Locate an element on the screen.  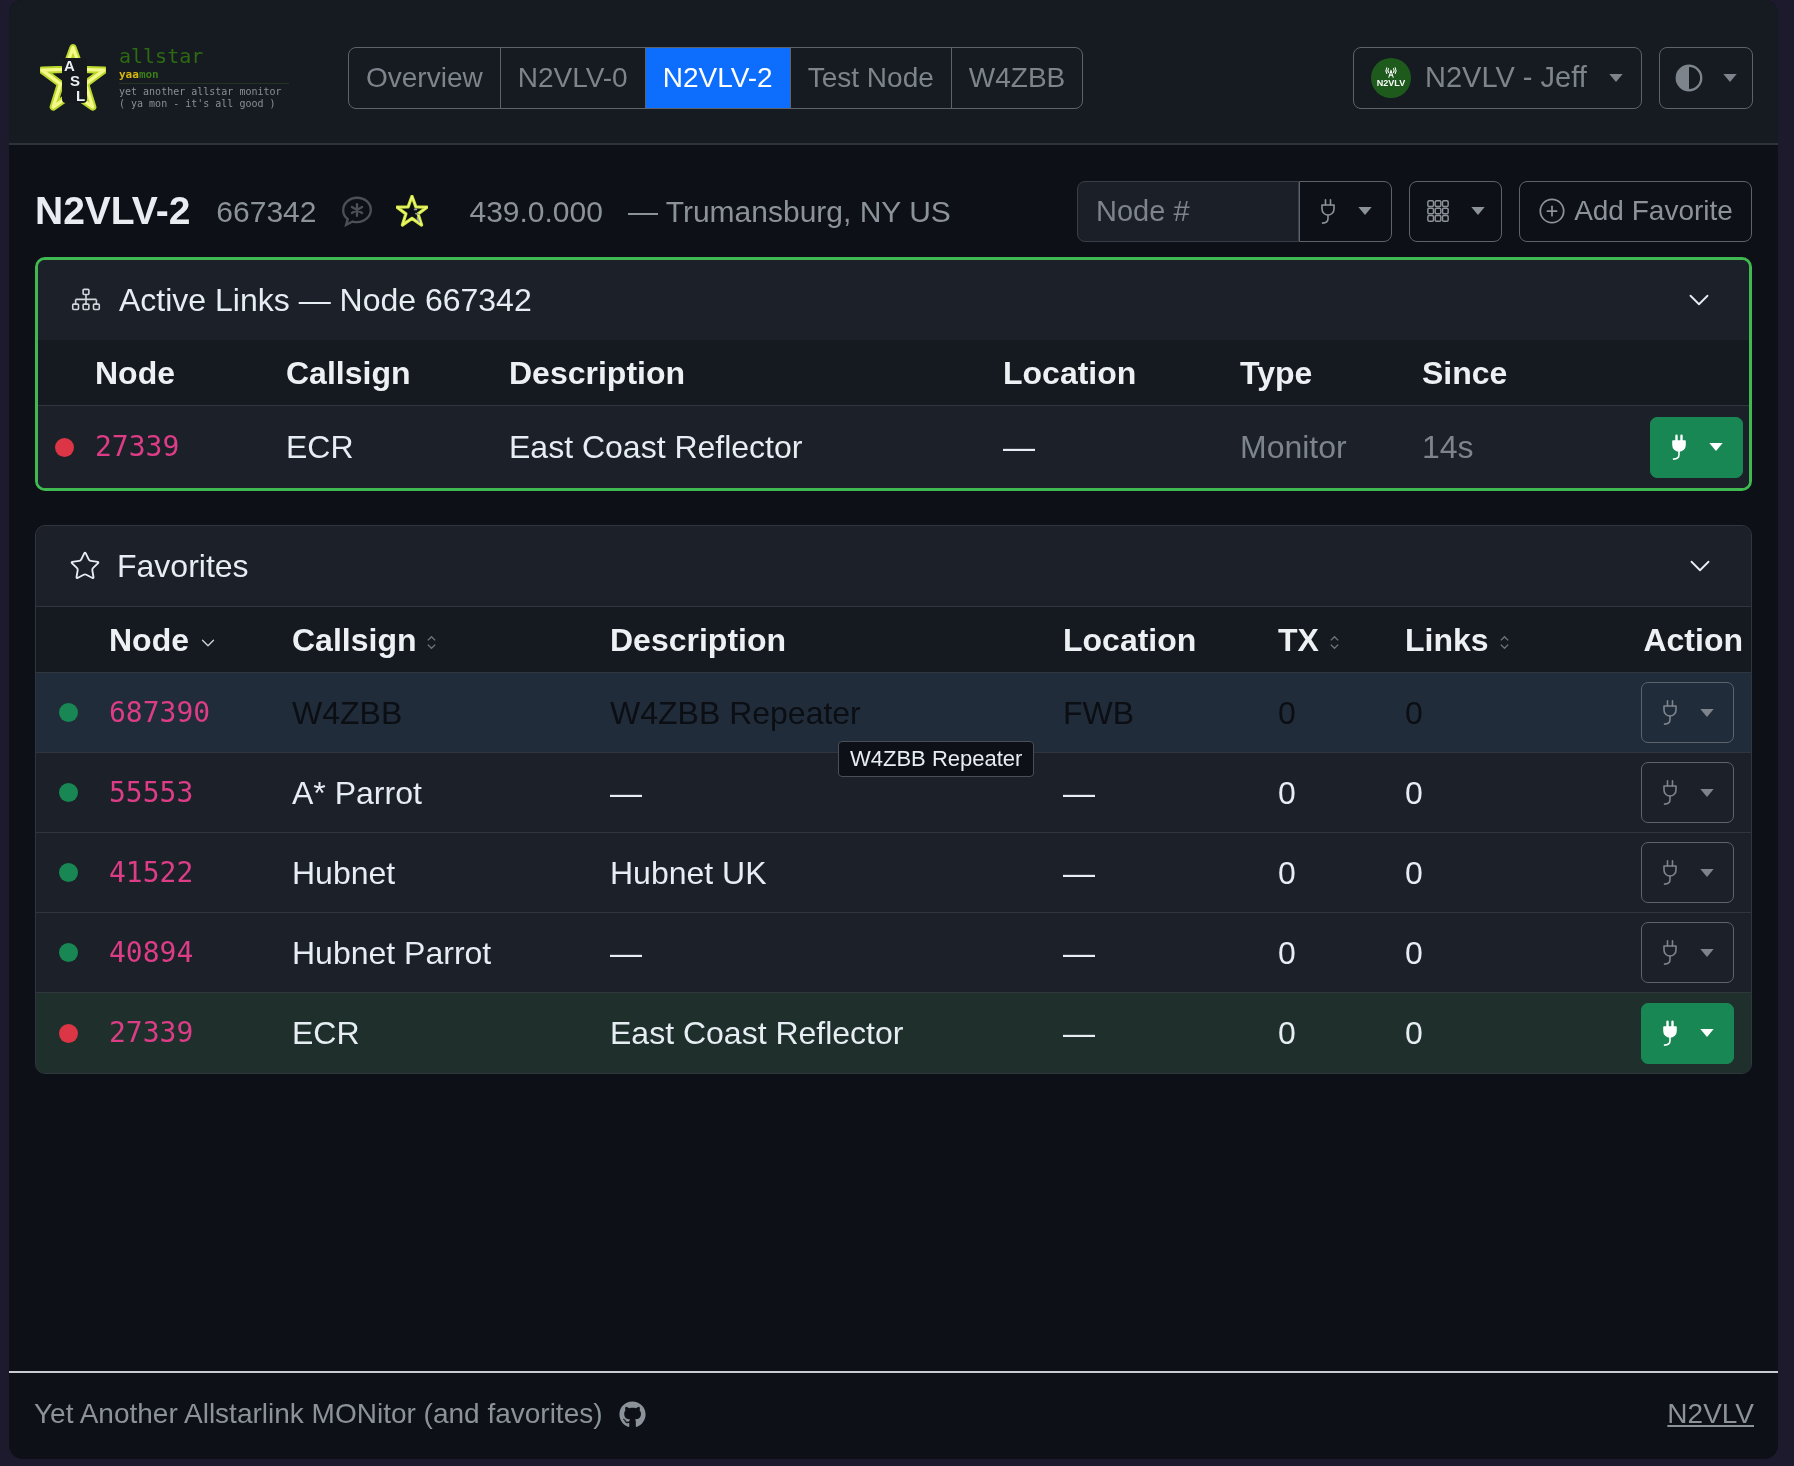
node-number-cell-text: 40894 is located at coordinates (152, 952).